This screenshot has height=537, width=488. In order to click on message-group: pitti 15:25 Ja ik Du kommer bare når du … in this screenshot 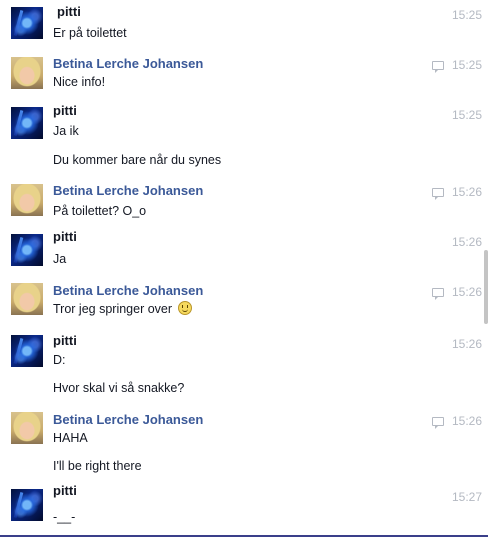, I will do `click(242, 140)`.